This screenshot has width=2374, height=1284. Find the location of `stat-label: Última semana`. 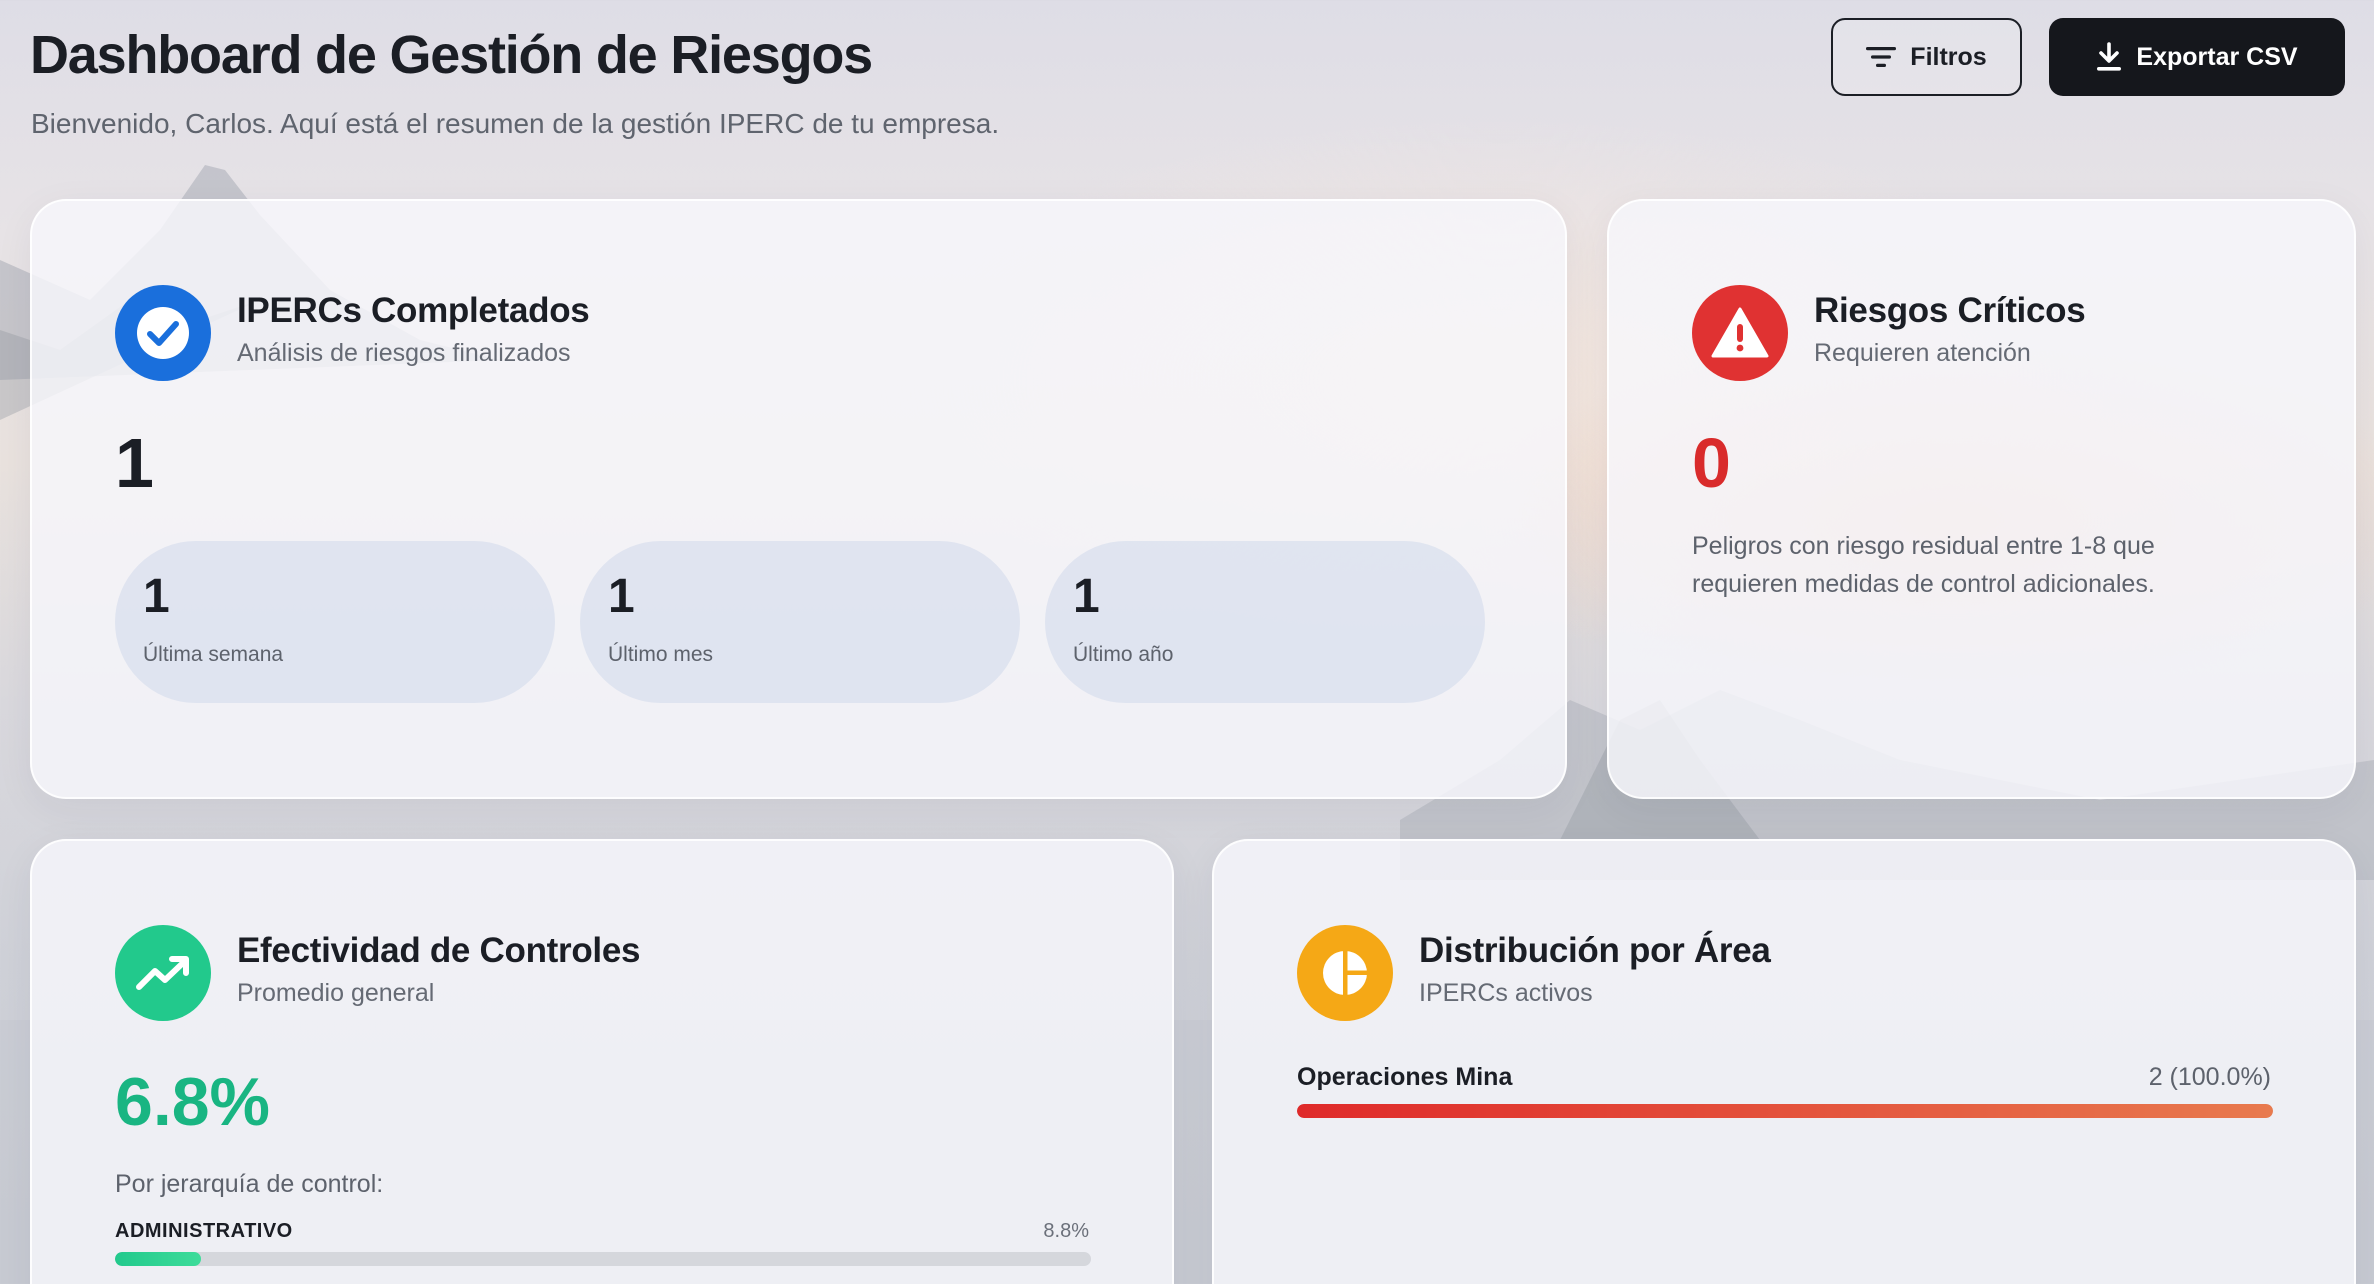

stat-label: Última semana is located at coordinates (213, 654).